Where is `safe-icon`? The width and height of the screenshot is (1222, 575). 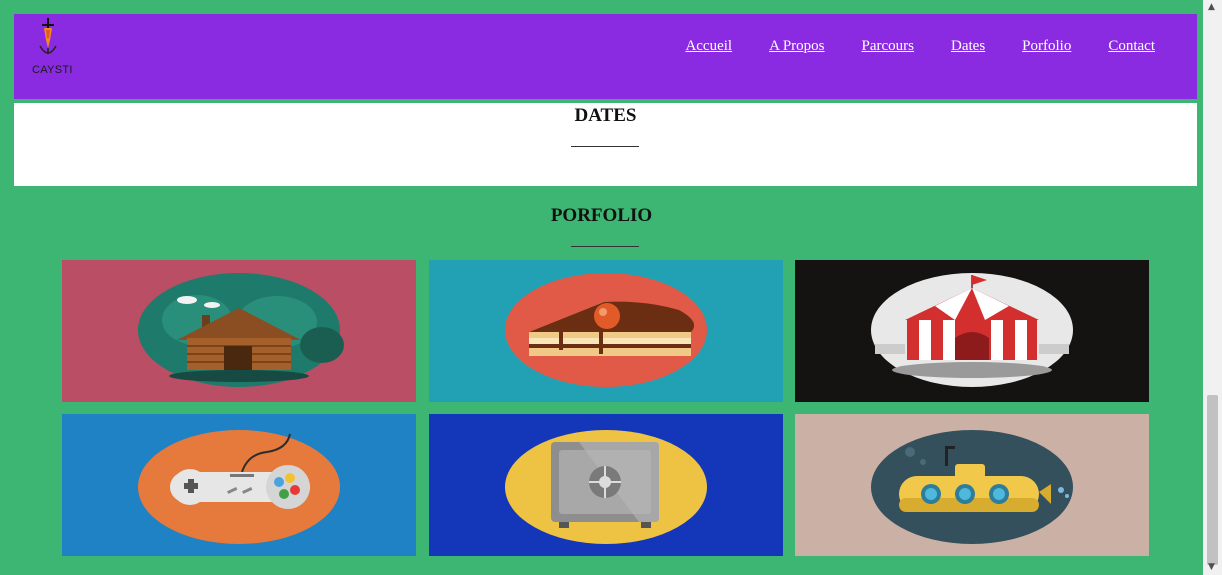 safe-icon is located at coordinates (606, 487).